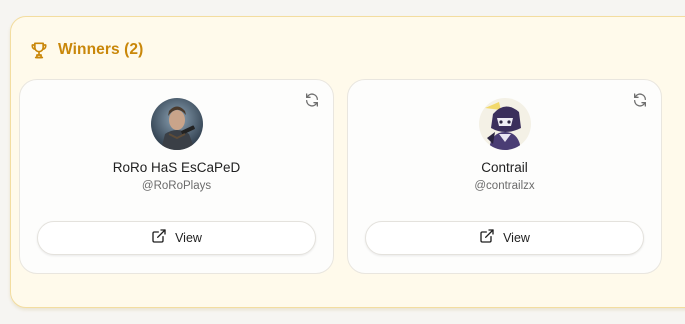 This screenshot has height=324, width=685. Describe the element at coordinates (504, 167) in the screenshot. I see `winner-display-name: Contrail` at that location.